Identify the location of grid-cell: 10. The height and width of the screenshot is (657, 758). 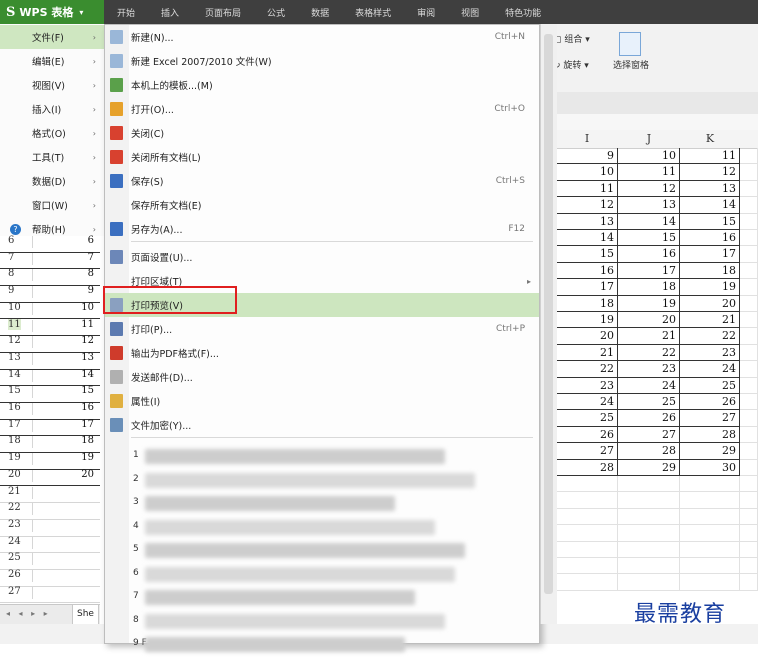
(587, 172).